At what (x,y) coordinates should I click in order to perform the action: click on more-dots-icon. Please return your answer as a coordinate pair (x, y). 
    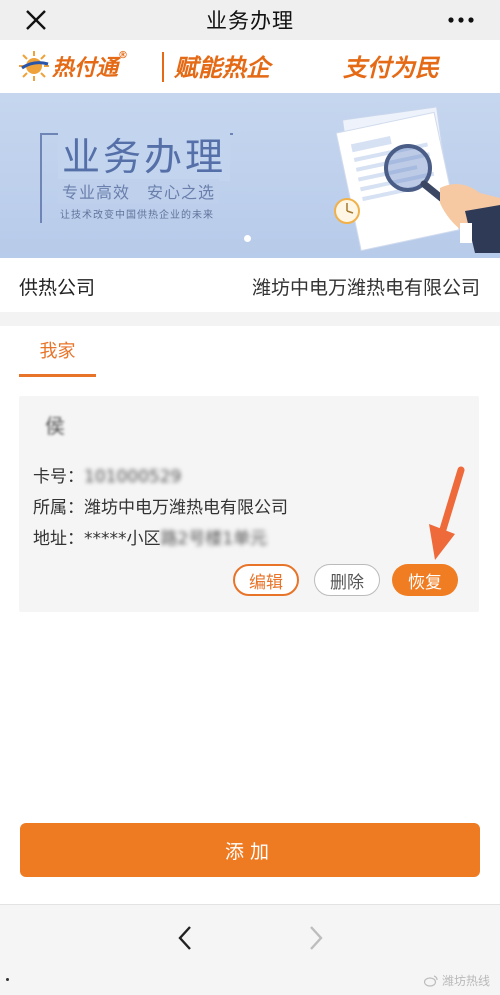
    Looking at the image, I should click on (461, 20).